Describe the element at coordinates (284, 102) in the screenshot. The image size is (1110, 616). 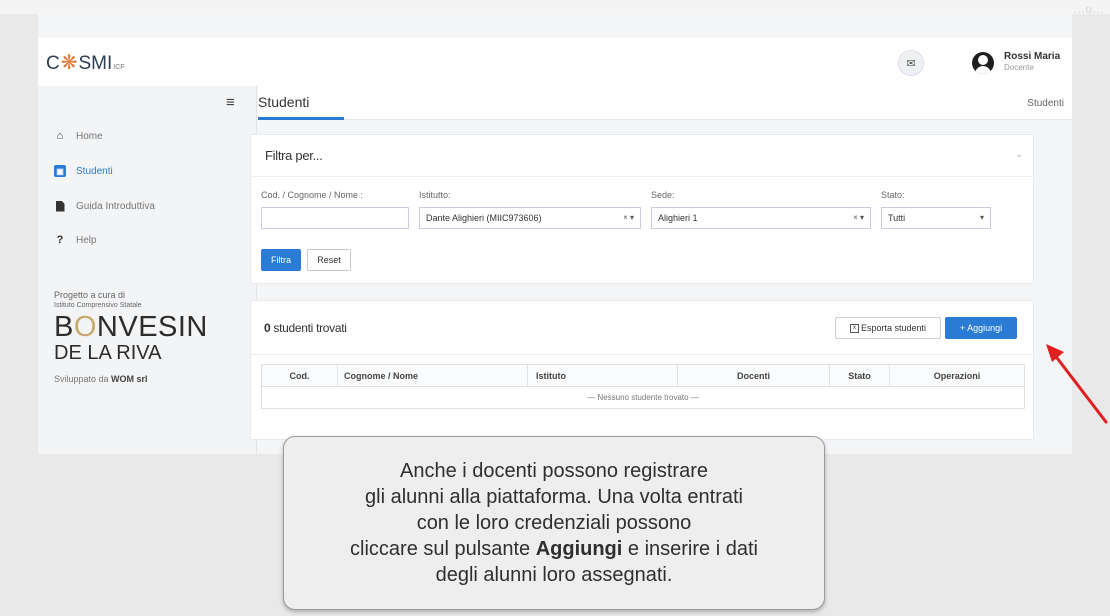
I see `page-title: Studenti` at that location.